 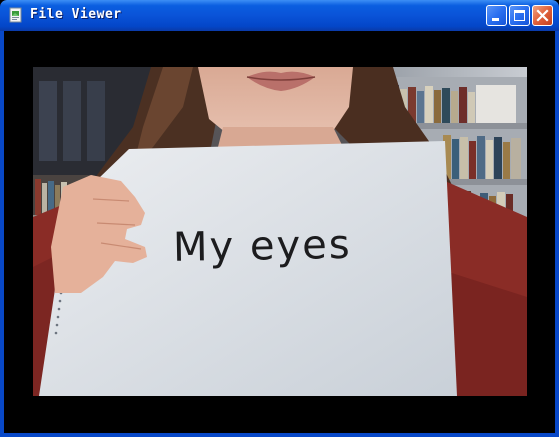 I want to click on minimize-button, so click(x=496, y=15).